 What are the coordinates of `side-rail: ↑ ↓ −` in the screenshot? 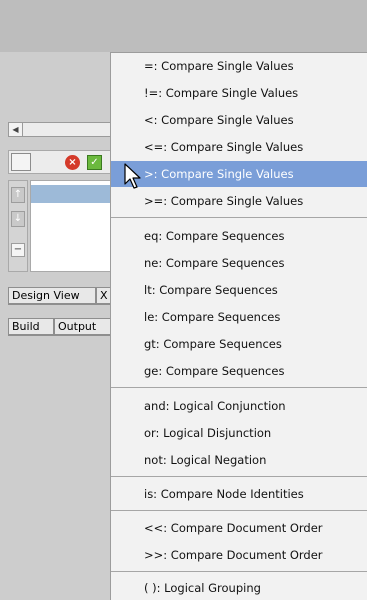 It's located at (18, 226).